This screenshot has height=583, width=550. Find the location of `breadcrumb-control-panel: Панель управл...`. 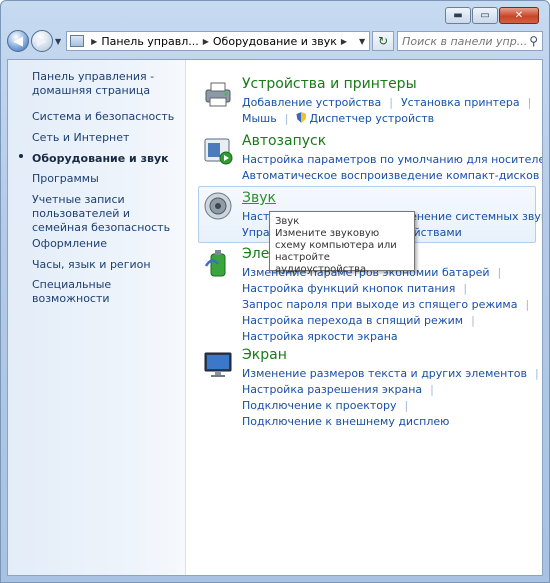

breadcrumb-control-panel: Панель управл... is located at coordinates (149, 41).